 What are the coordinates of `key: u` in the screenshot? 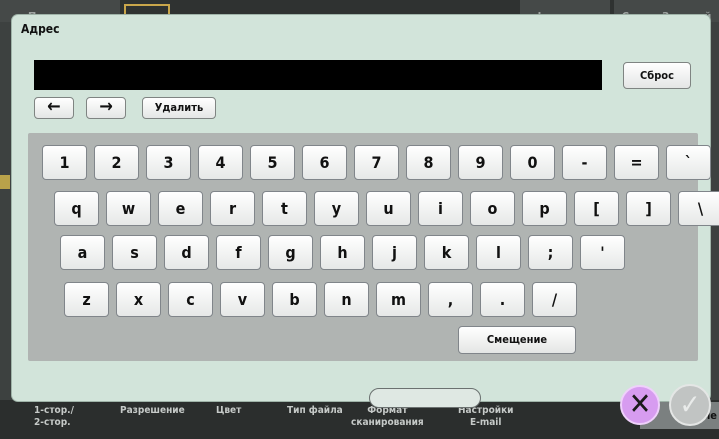 It's located at (388, 208).